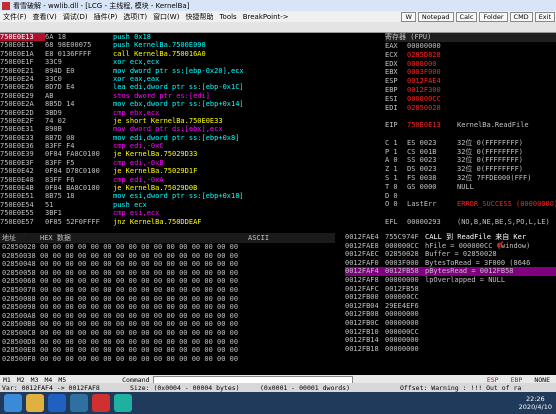  I want to click on toolbar-exit-button: Exit, so click(544, 16).